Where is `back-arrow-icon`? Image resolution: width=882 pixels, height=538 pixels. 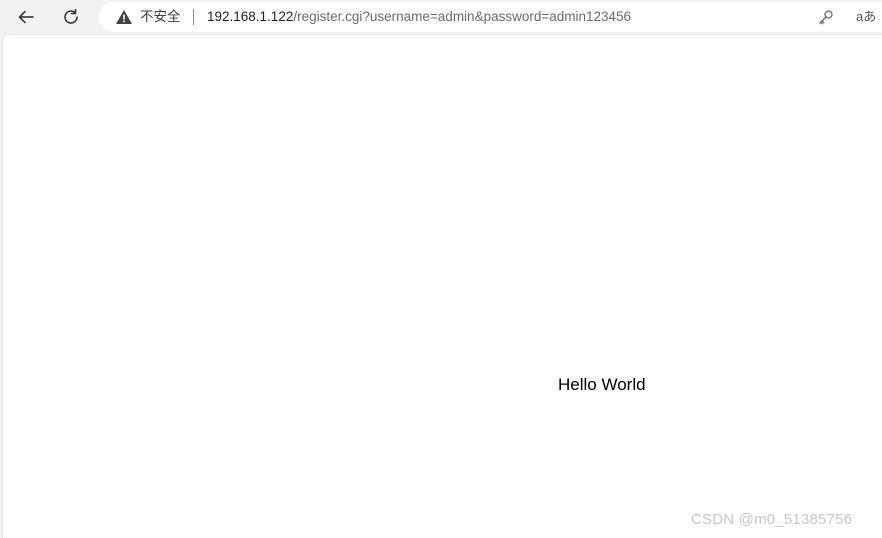
back-arrow-icon is located at coordinates (26, 17).